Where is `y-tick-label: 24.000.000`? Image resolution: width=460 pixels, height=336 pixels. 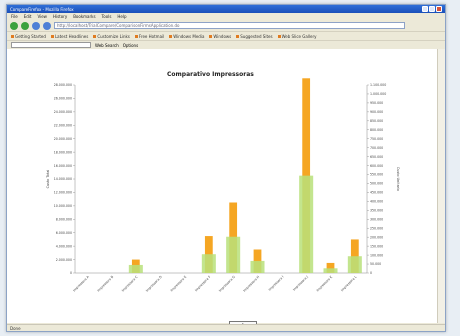
y-tick-label: 24.000.000 is located at coordinates (63, 112).